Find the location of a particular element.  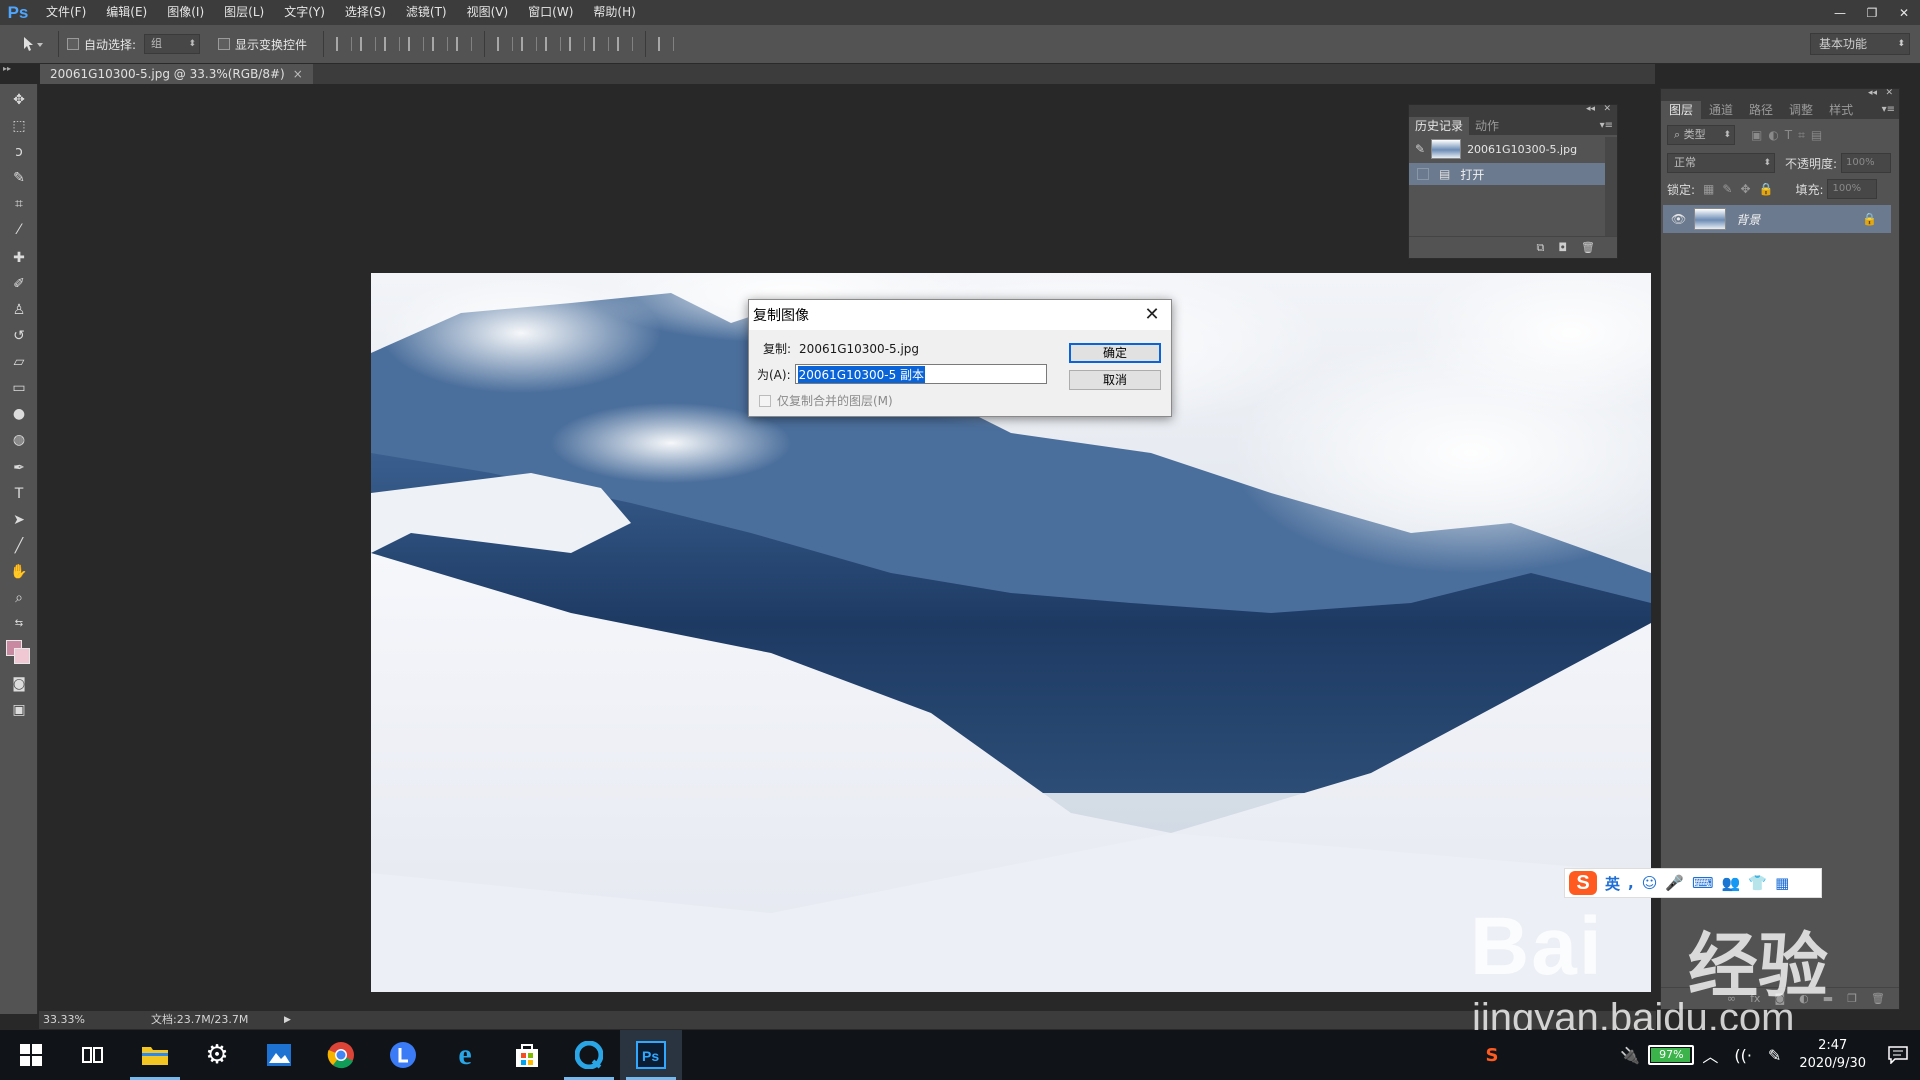

menu-image: 图像(I) is located at coordinates (185, 12).